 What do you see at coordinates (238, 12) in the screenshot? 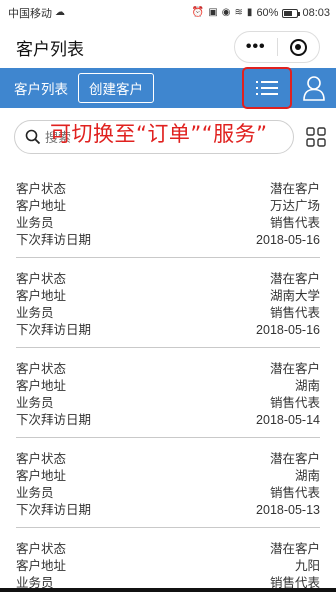
I see `wifi-icon: ≋` at bounding box center [238, 12].